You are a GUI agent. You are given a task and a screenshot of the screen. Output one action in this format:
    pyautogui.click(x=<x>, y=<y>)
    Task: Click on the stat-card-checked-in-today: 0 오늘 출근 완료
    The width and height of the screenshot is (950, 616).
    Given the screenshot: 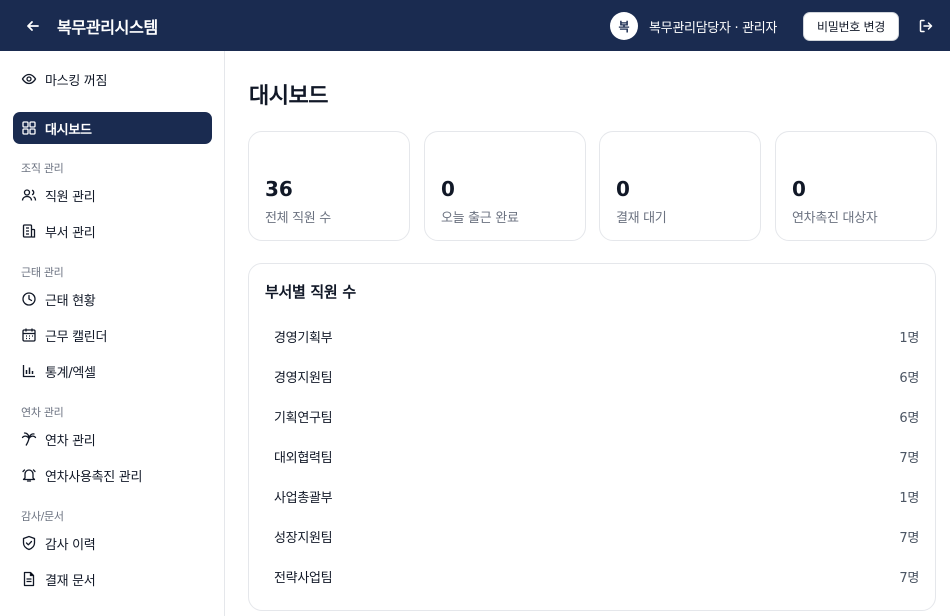 What is the action you would take?
    pyautogui.click(x=505, y=186)
    